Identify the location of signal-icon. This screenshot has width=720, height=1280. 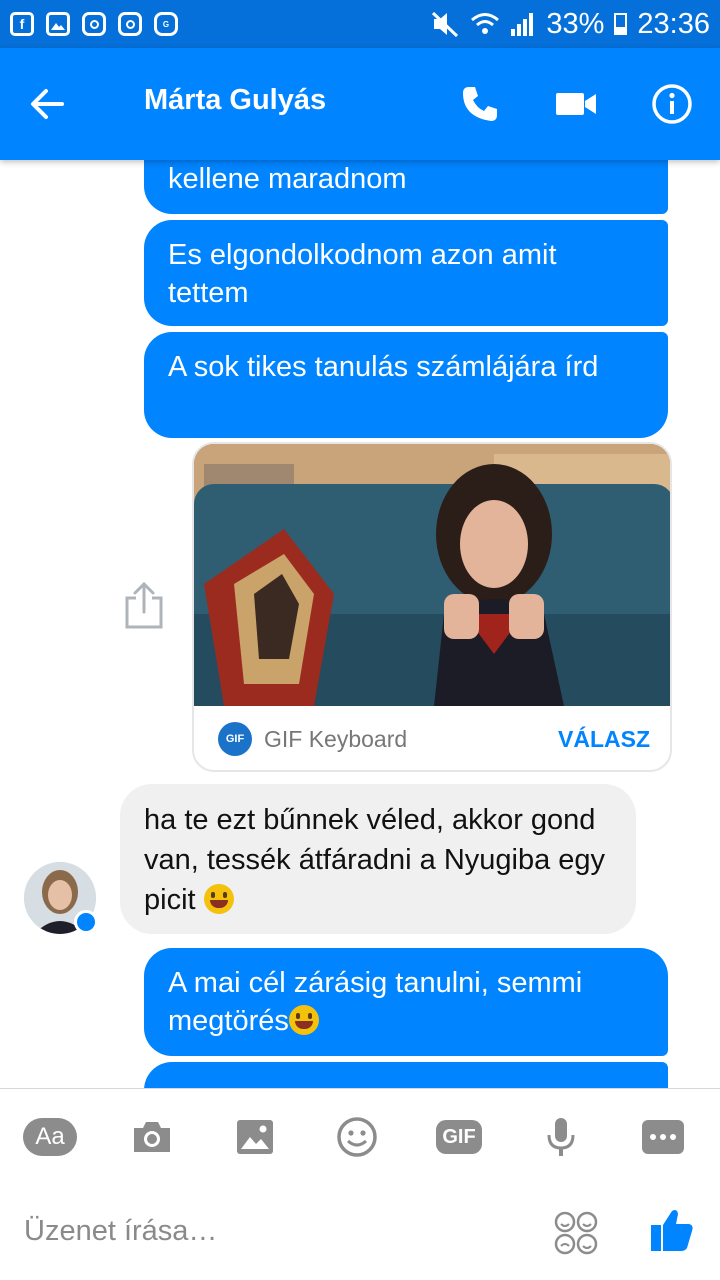
(522, 24).